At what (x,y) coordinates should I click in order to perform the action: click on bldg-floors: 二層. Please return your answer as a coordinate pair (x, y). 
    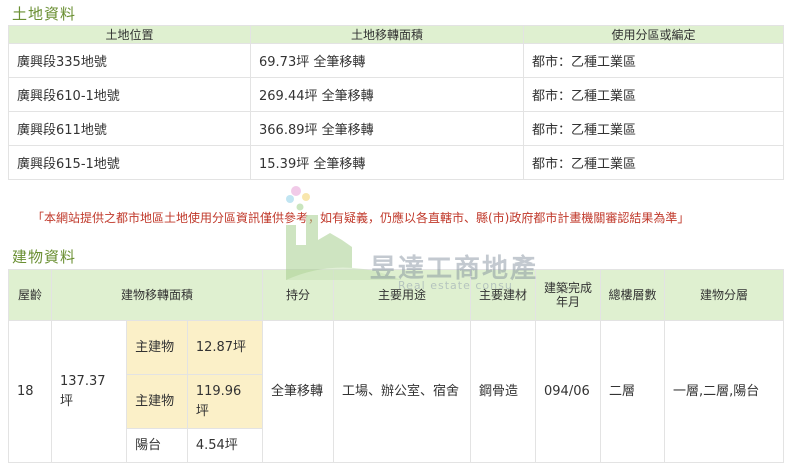
    Looking at the image, I should click on (632, 391).